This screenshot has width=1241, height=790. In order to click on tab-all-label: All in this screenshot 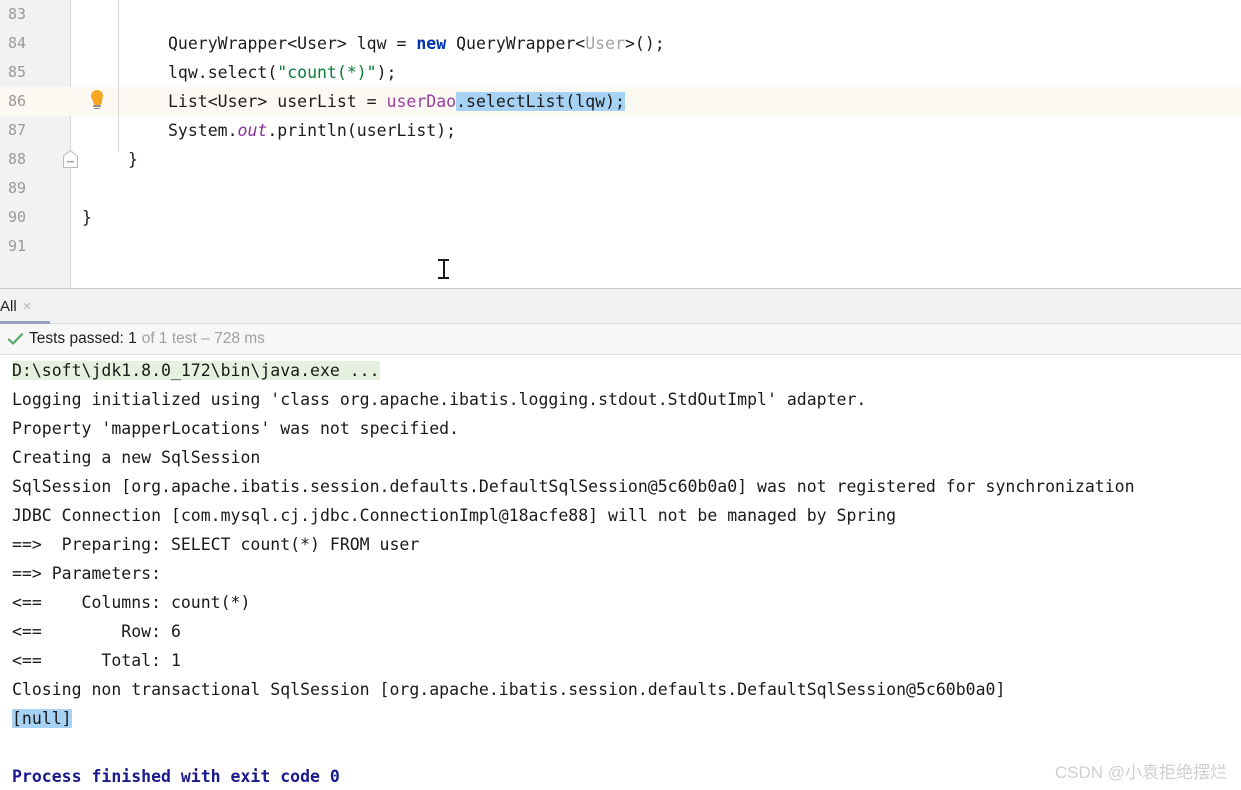, I will do `click(8, 306)`.